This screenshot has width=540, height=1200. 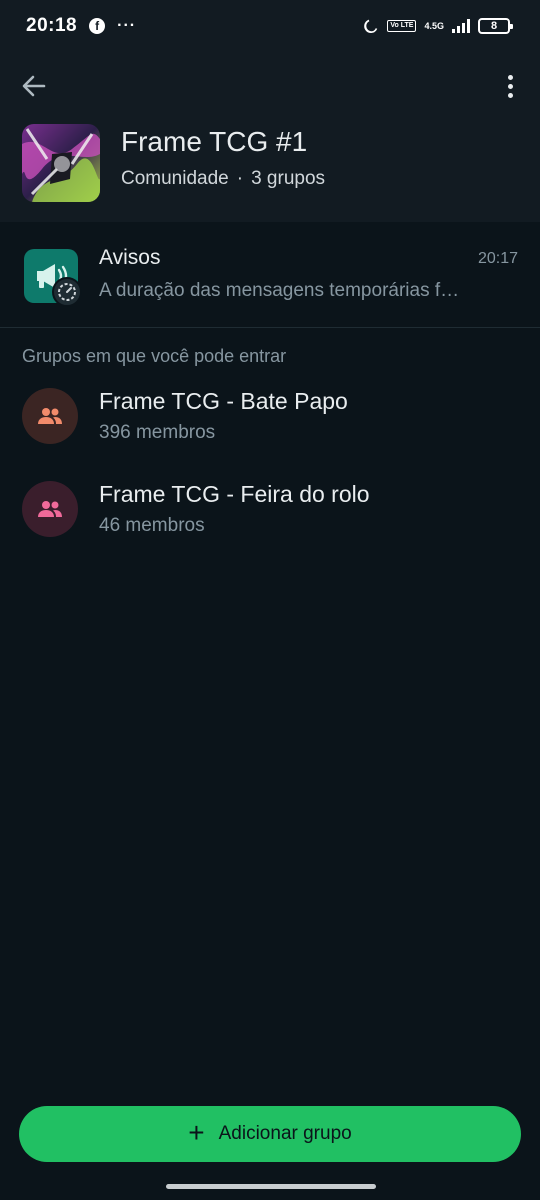 I want to click on status-time: 20:18, so click(x=52, y=25).